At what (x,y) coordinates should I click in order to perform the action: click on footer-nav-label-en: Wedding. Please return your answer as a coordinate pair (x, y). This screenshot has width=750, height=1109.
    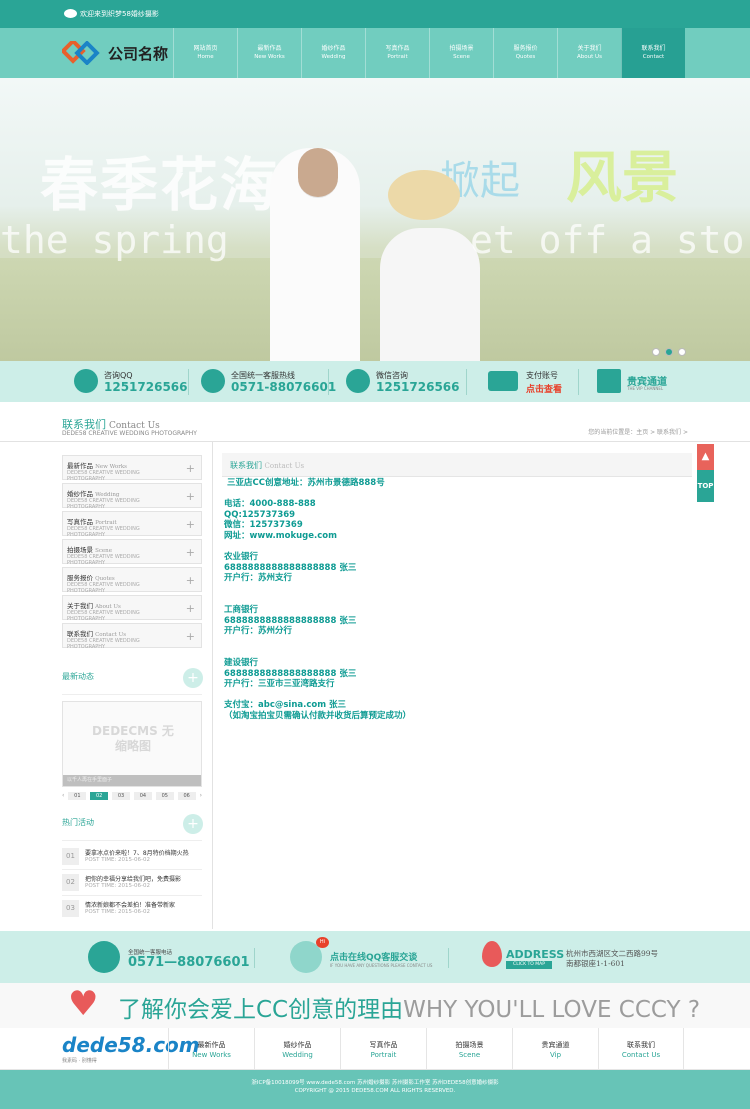
    Looking at the image, I should click on (297, 1055).